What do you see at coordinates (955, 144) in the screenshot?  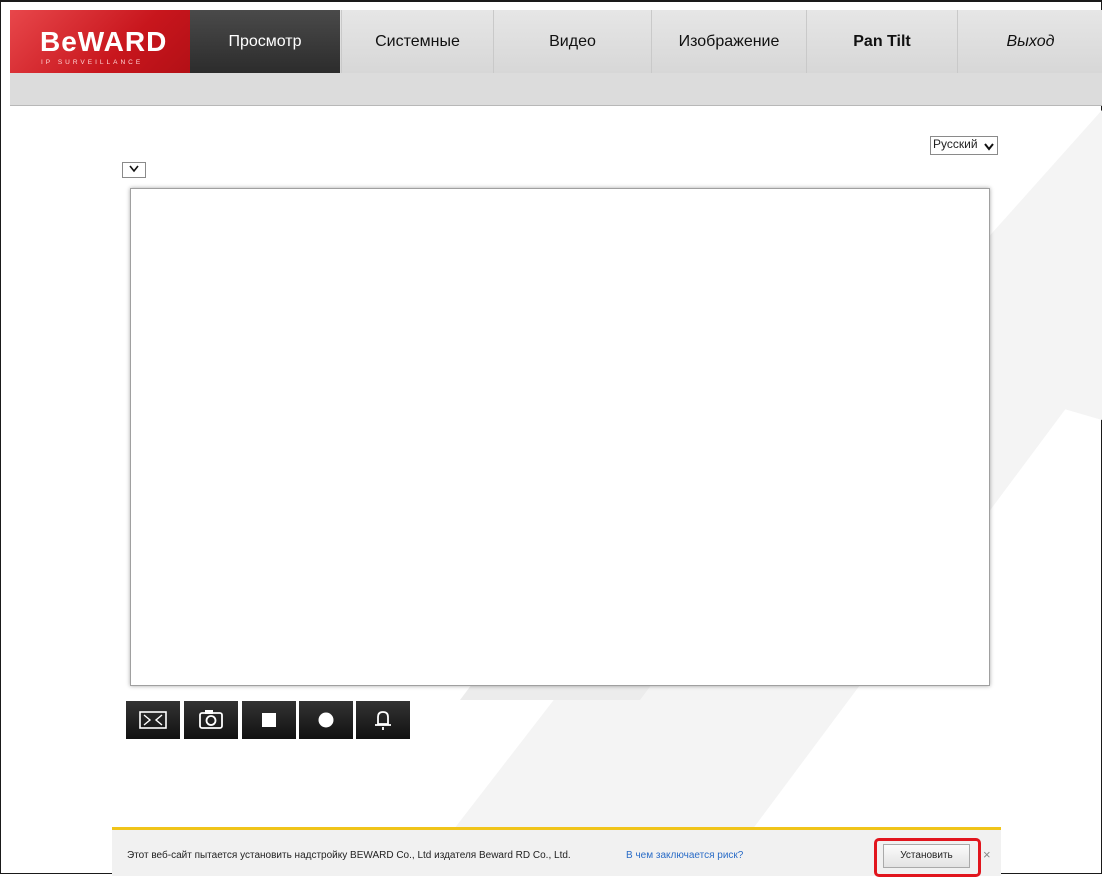 I see `language-selected: Русский` at bounding box center [955, 144].